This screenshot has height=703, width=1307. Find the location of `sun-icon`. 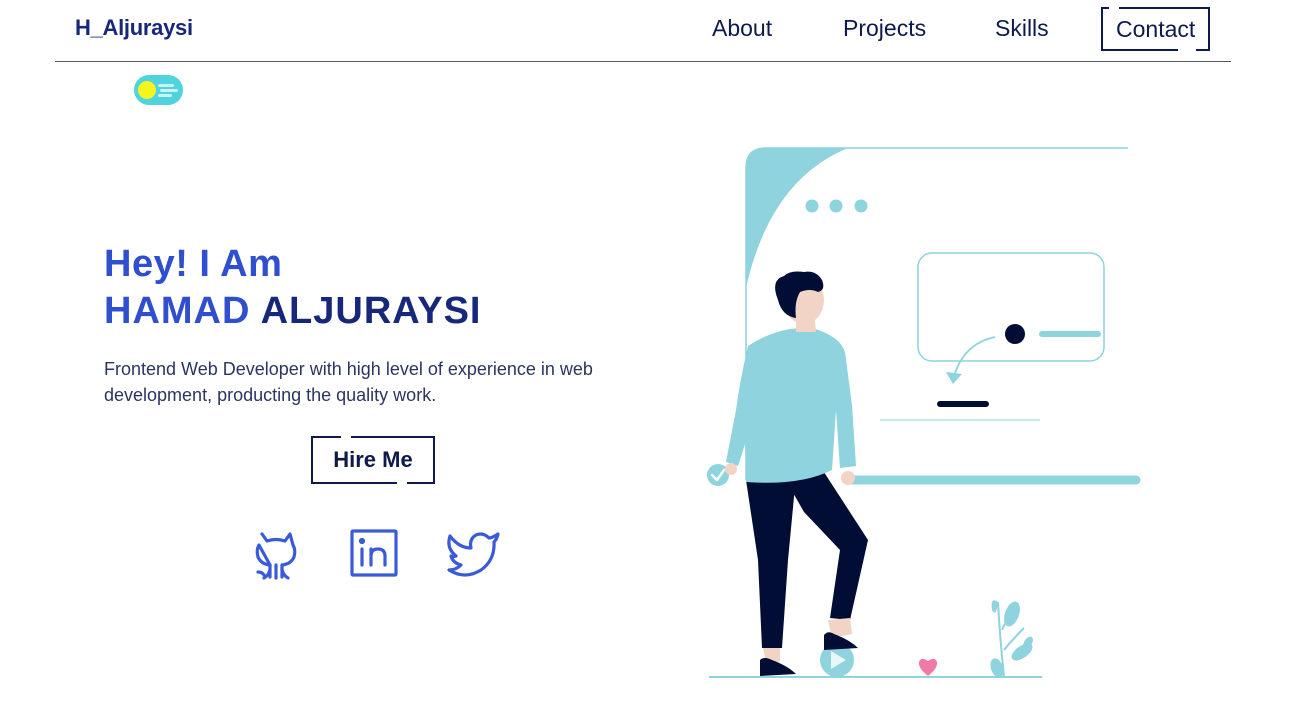

sun-icon is located at coordinates (147, 90).